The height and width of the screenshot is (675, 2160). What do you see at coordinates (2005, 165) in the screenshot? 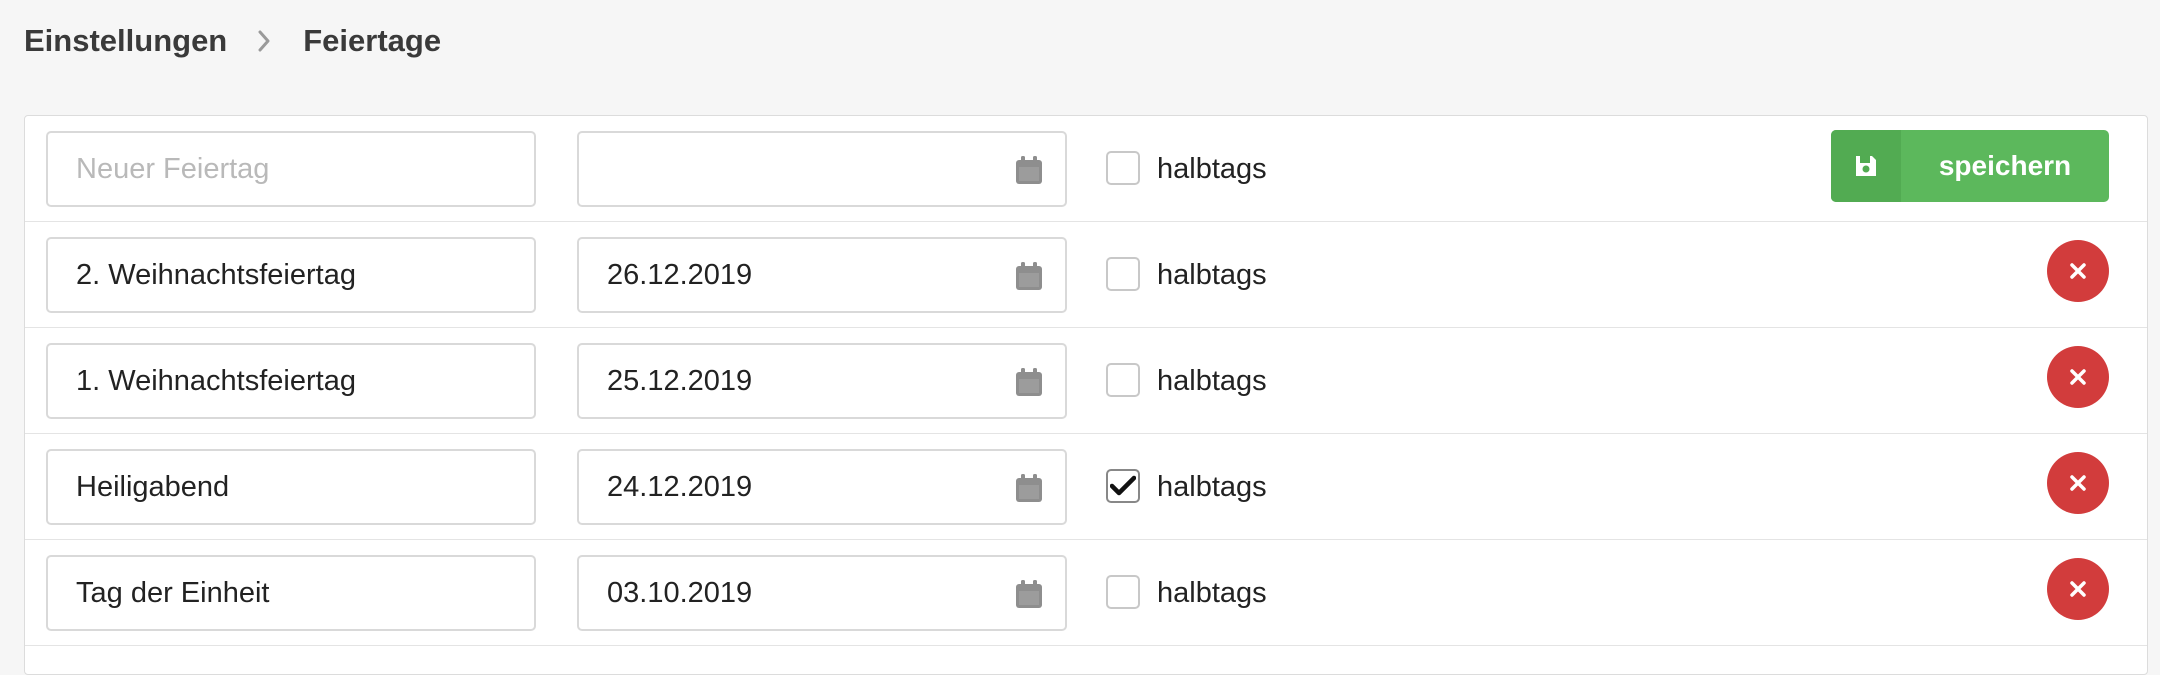
I see `save-label: speichern` at bounding box center [2005, 165].